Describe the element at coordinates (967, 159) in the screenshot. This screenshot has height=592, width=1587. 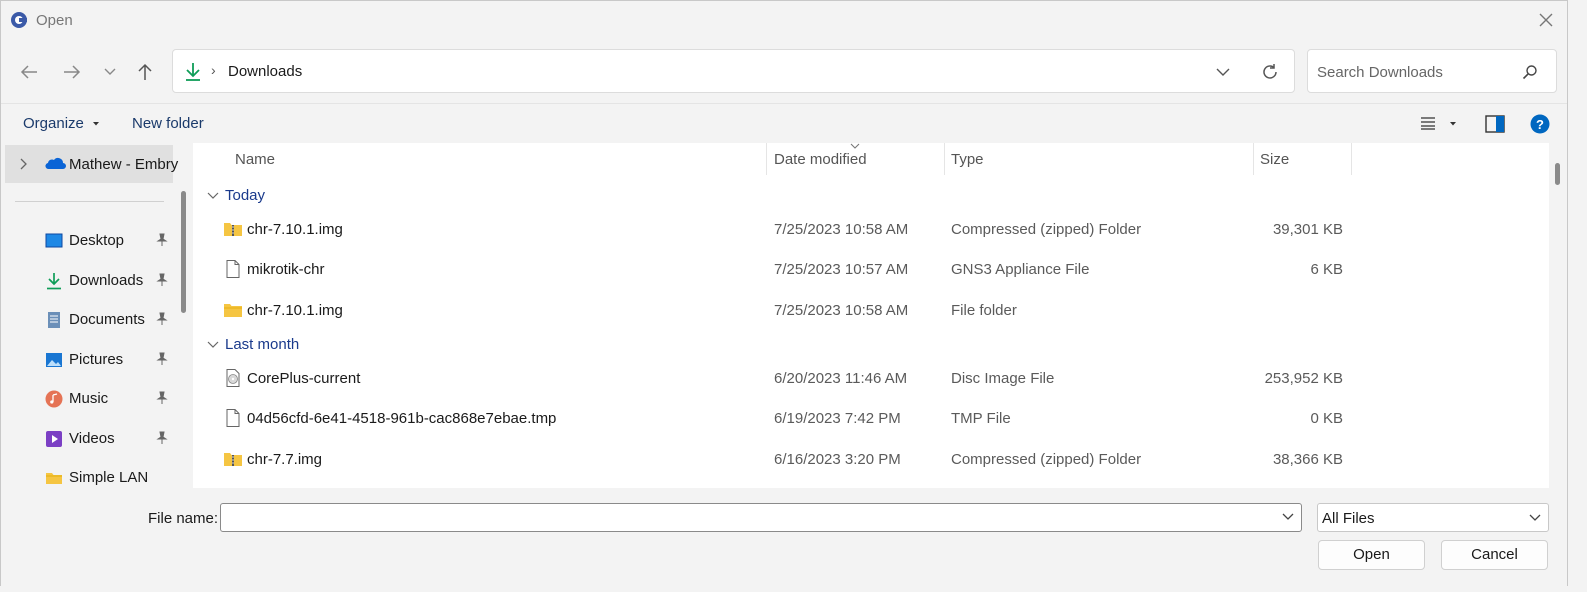
I see `column-header-type: Type` at that location.